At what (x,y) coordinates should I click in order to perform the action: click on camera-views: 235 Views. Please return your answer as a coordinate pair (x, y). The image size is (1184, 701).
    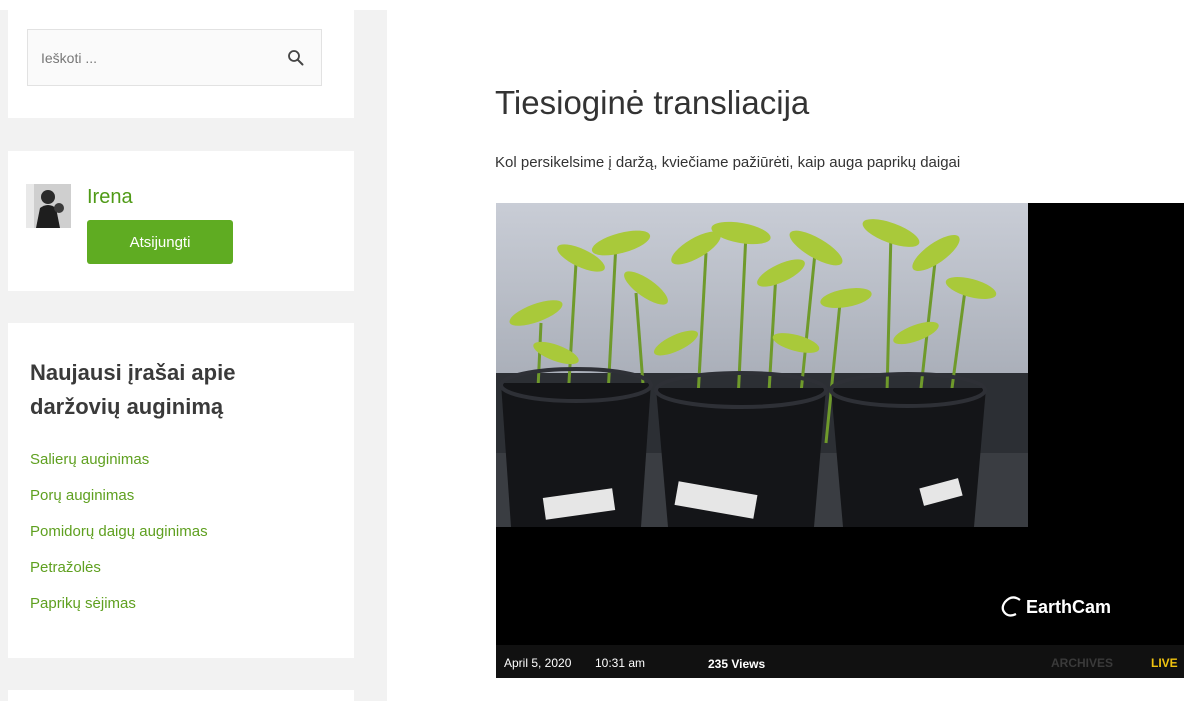
    Looking at the image, I should click on (737, 664).